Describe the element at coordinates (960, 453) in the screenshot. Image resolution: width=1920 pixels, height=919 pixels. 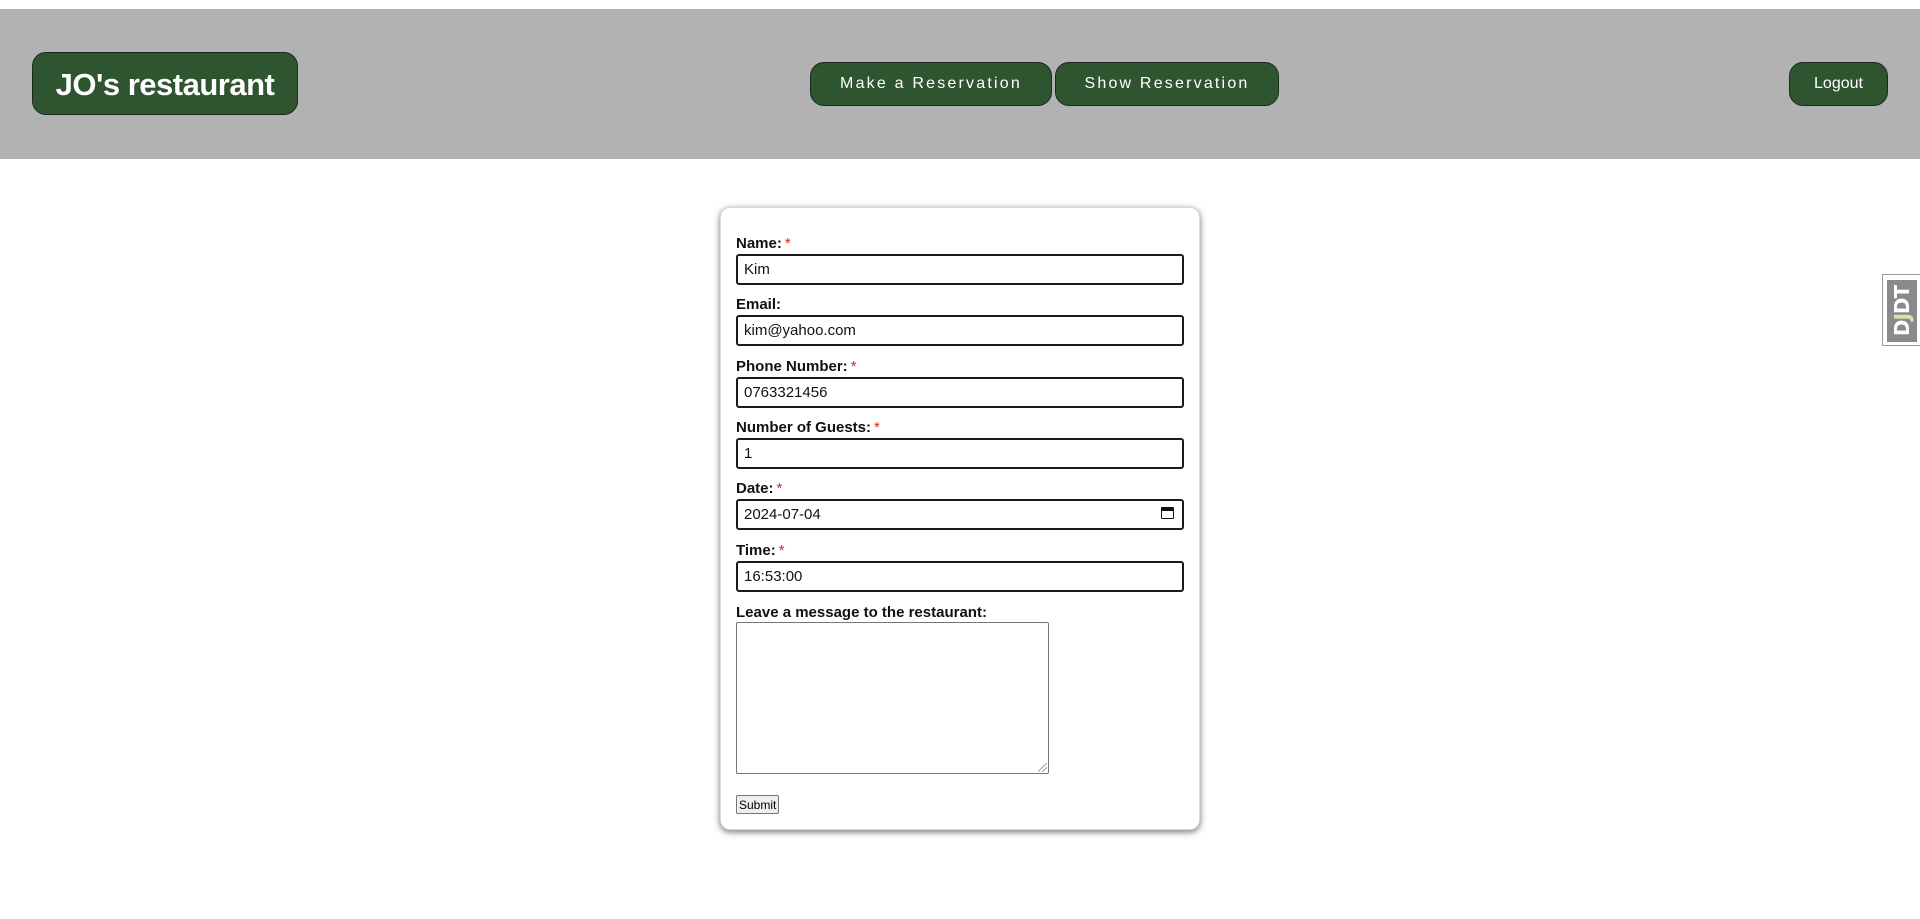
I see `guests-input` at that location.